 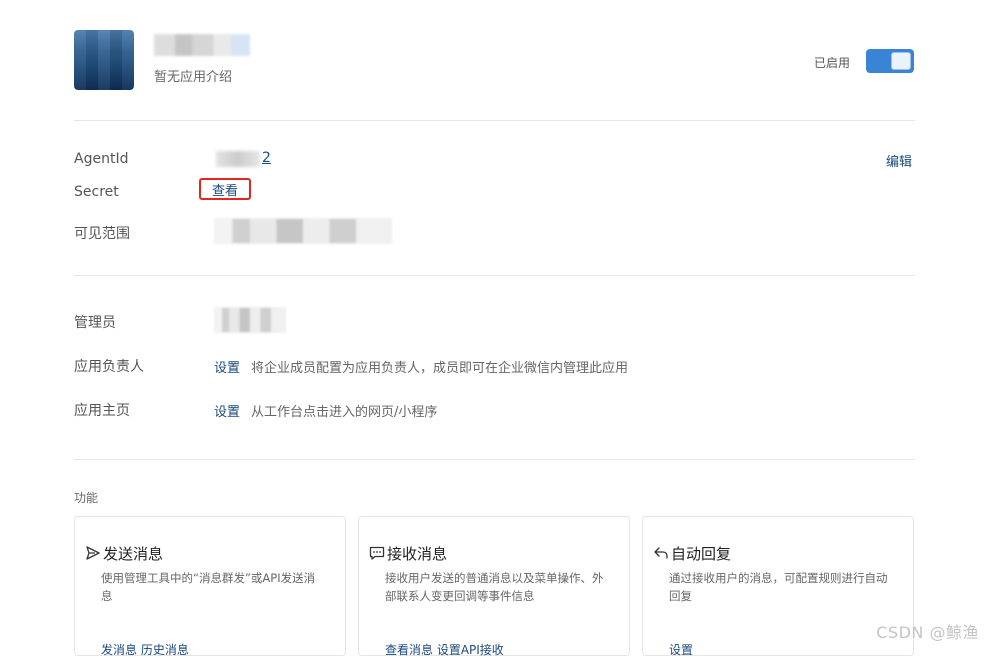 What do you see at coordinates (266, 158) in the screenshot?
I see `agentid-value-tail: 2` at bounding box center [266, 158].